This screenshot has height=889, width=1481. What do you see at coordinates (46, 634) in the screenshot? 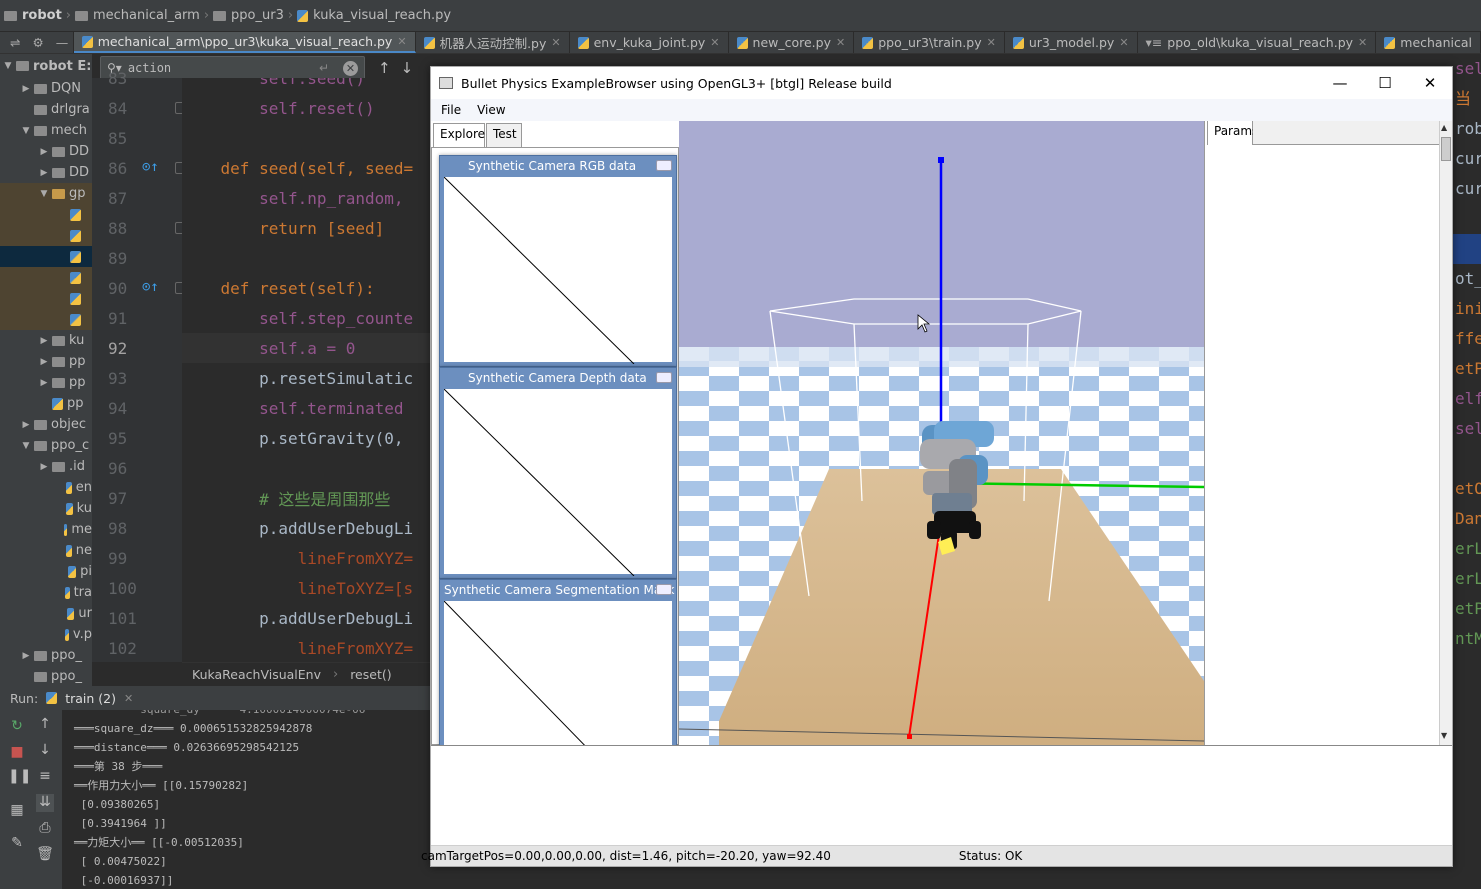
I see `project-tree-item: v.p` at bounding box center [46, 634].